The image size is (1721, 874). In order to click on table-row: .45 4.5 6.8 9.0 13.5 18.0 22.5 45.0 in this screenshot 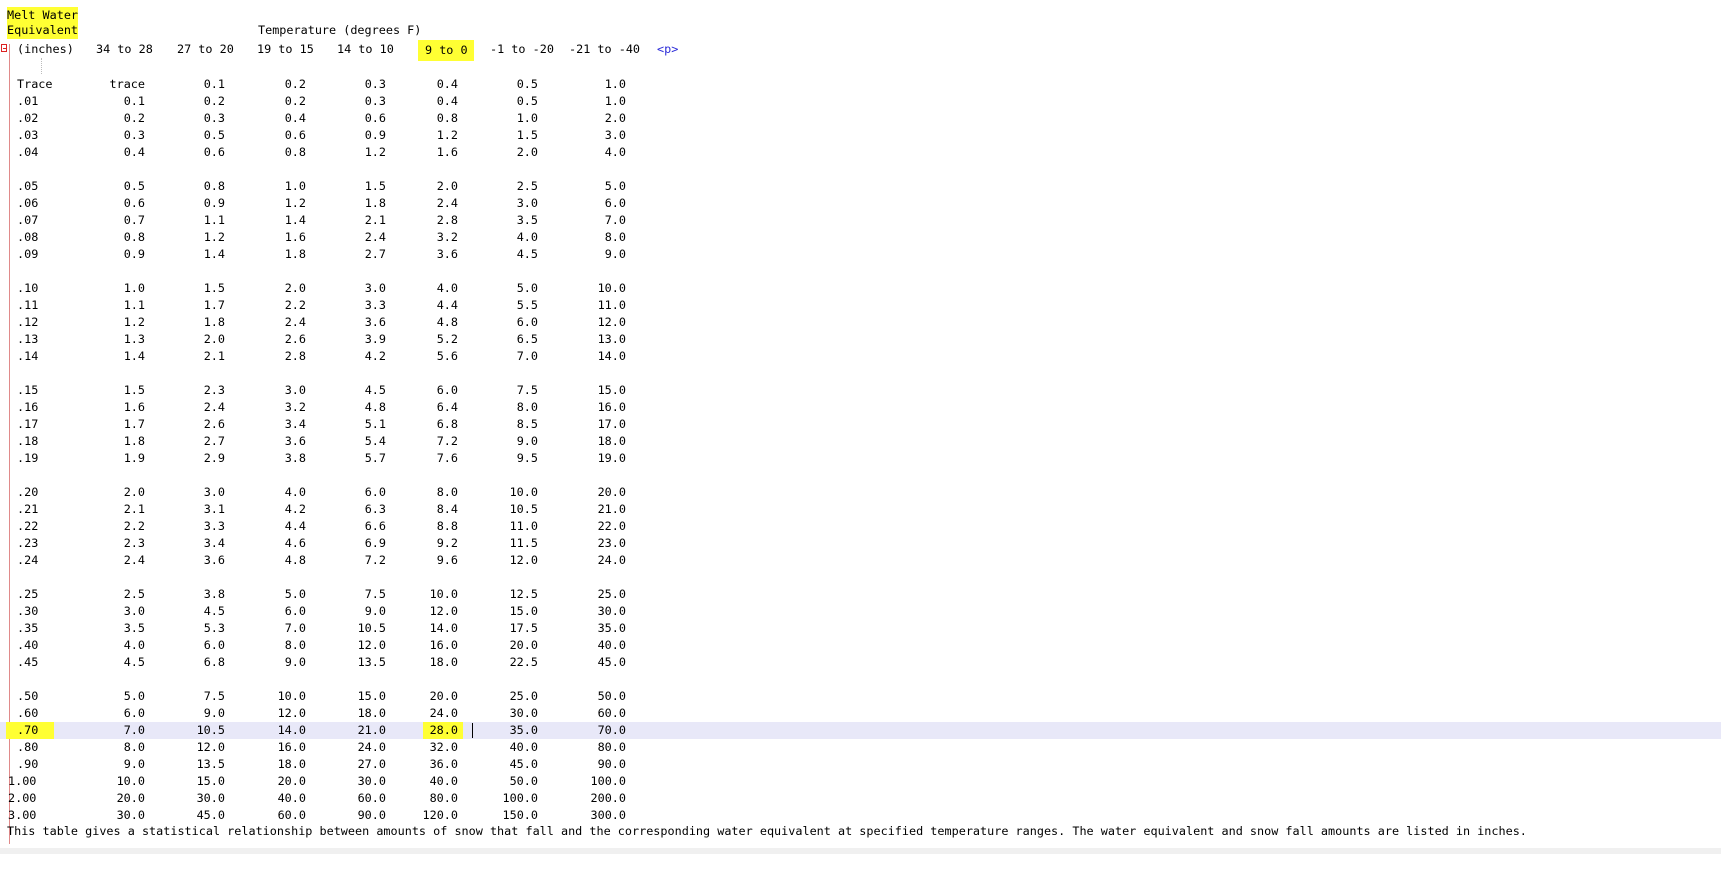, I will do `click(860, 662)`.